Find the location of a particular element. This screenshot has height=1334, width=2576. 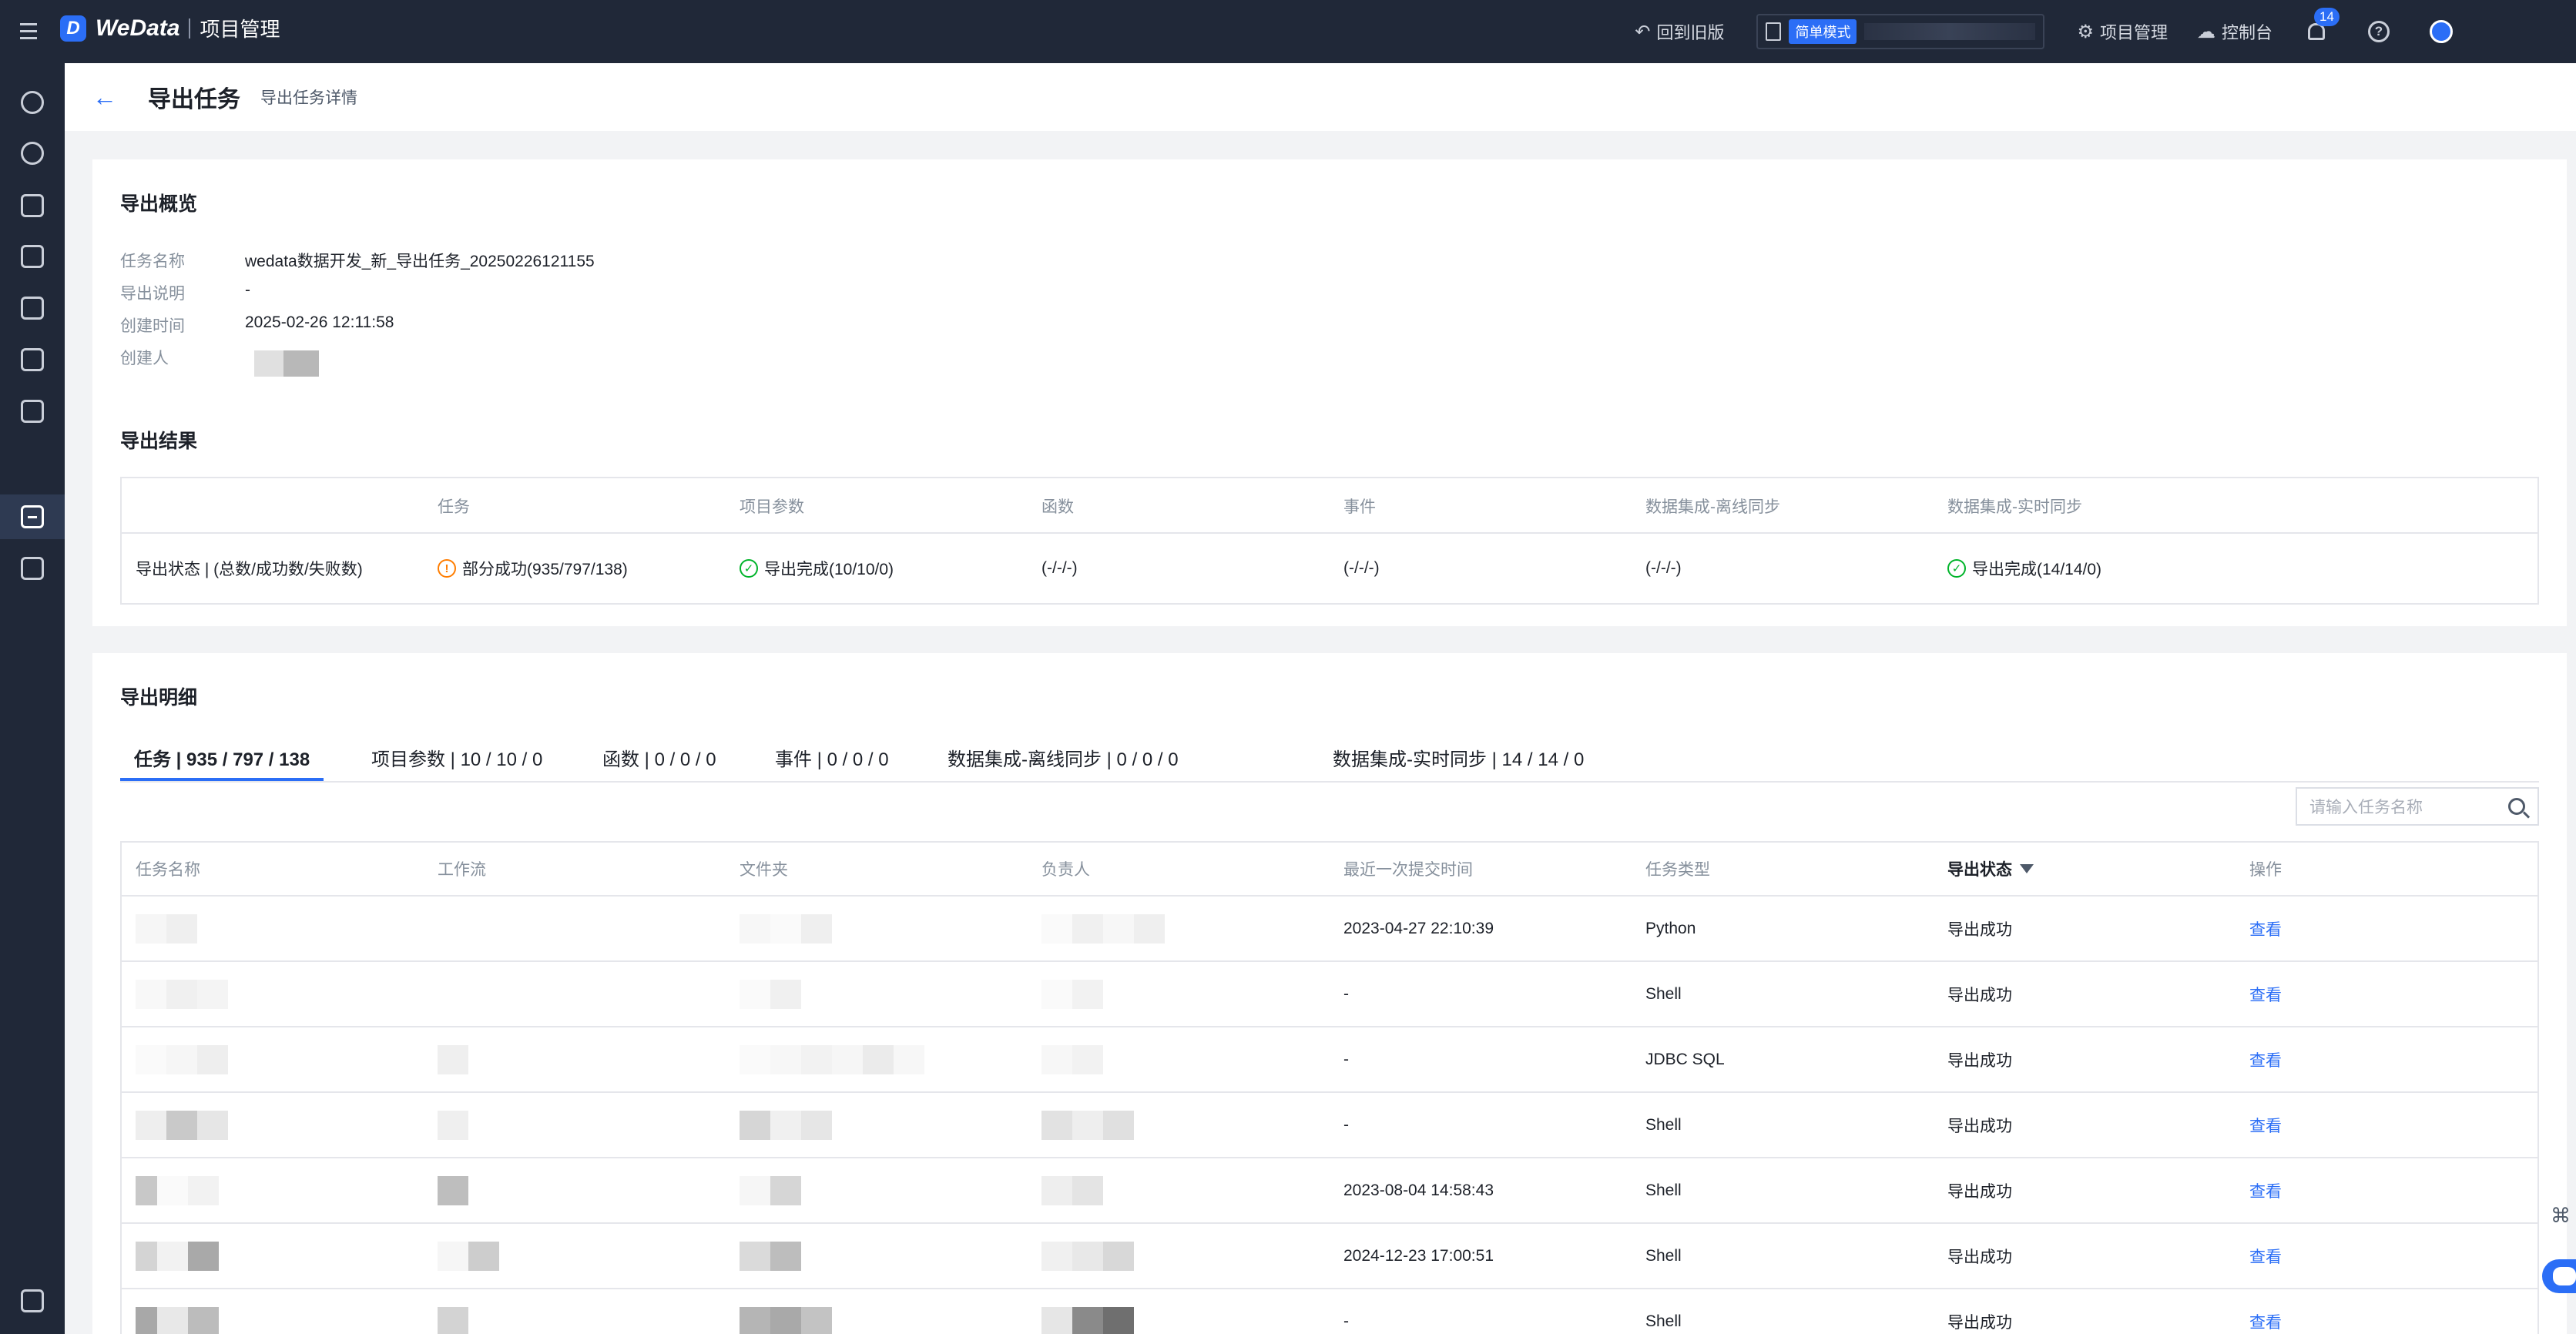

field-task-name: 任务名称 wedata数据开发_新_导出任务_20250226121155 is located at coordinates (357, 260).